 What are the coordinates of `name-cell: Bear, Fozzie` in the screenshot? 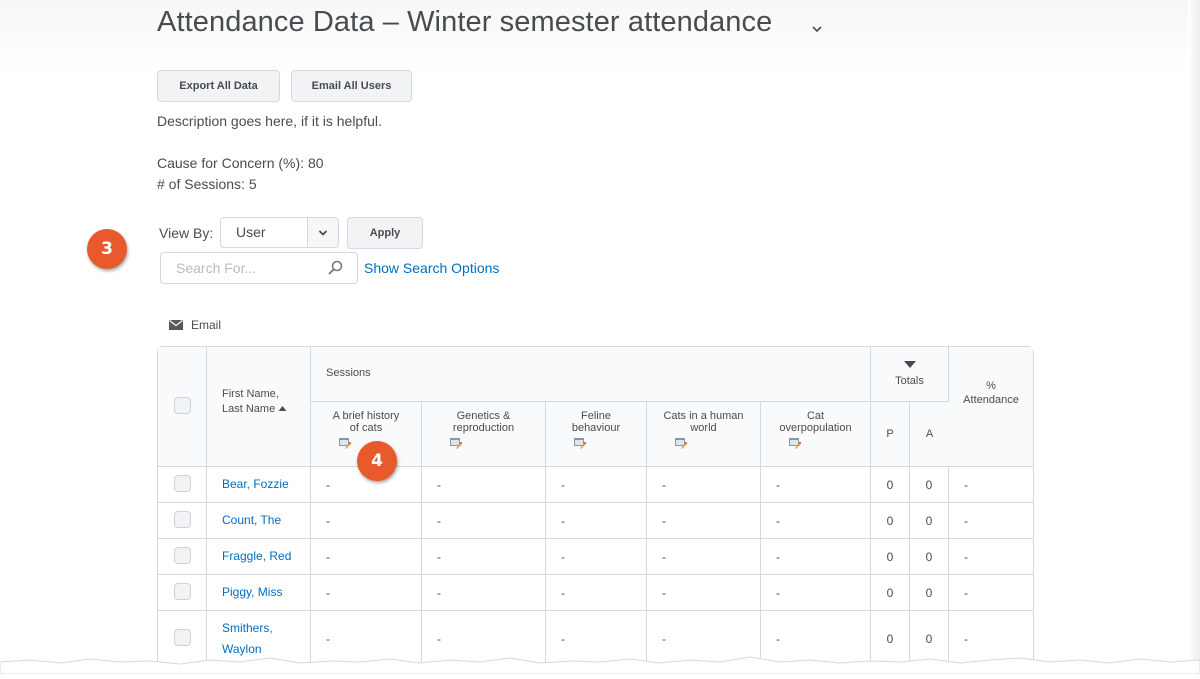 It's located at (259, 485).